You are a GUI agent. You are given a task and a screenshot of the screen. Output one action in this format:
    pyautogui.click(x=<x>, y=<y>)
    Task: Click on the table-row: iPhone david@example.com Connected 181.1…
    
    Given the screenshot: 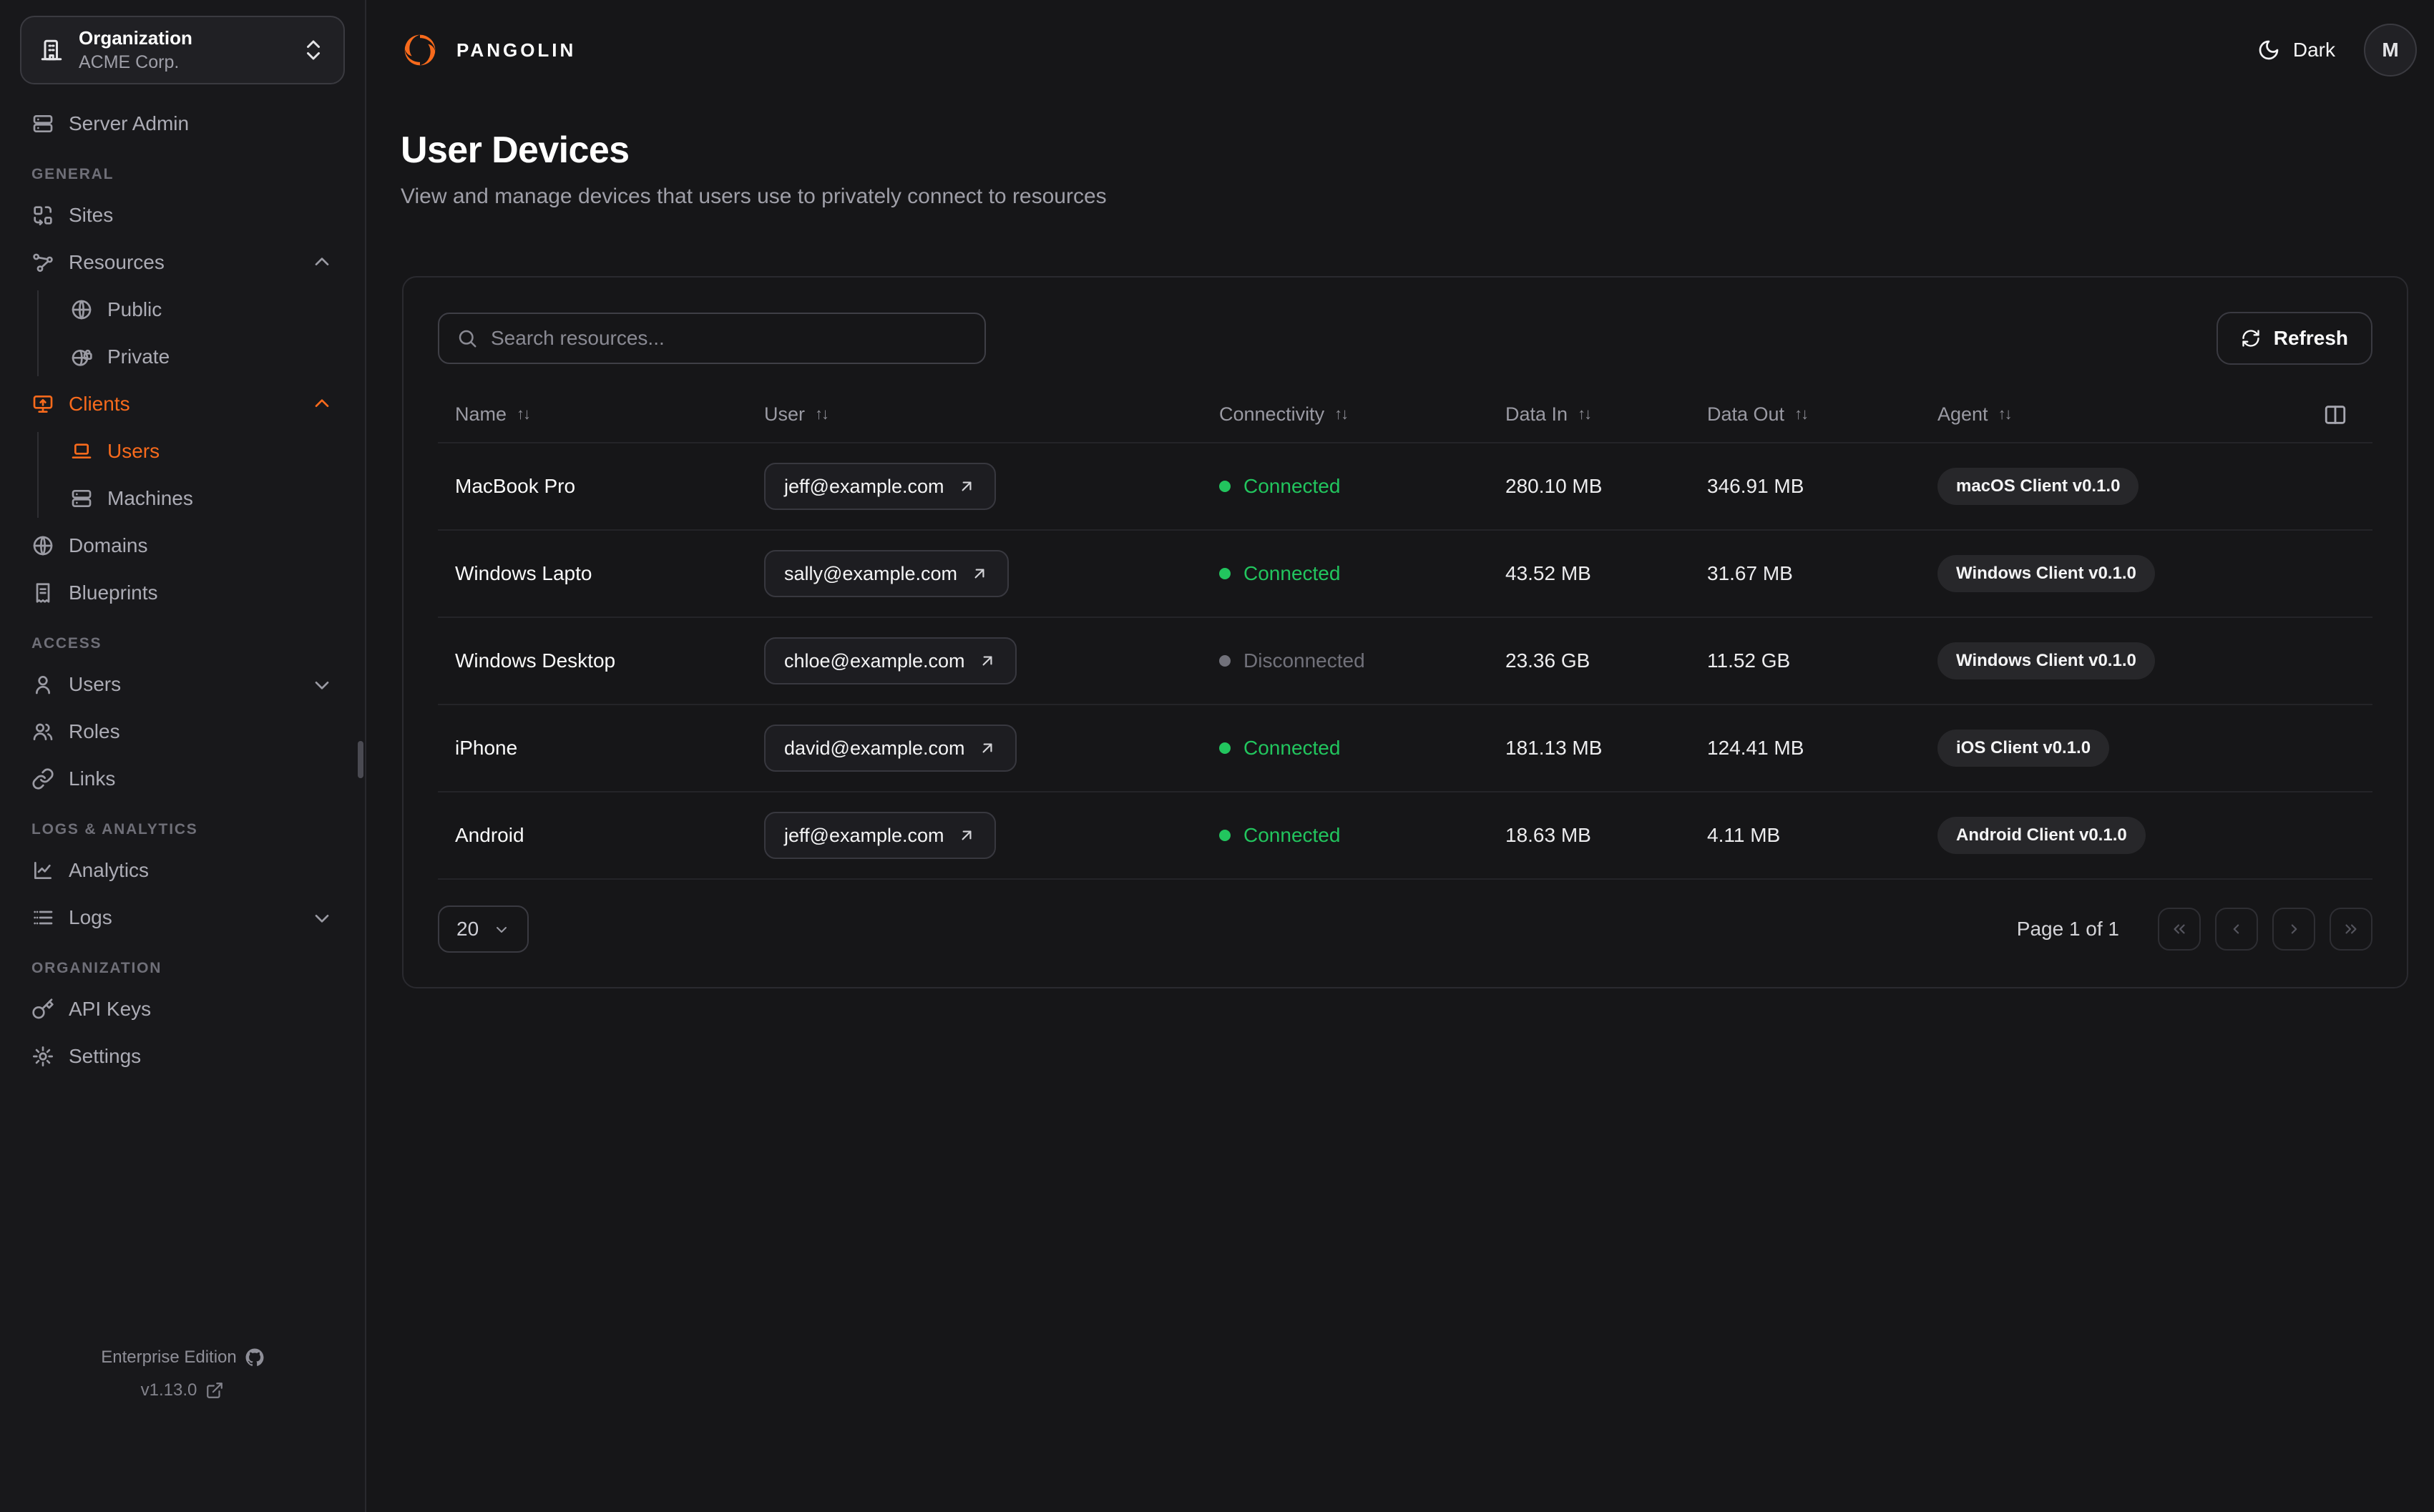 What is the action you would take?
    pyautogui.click(x=1405, y=748)
    